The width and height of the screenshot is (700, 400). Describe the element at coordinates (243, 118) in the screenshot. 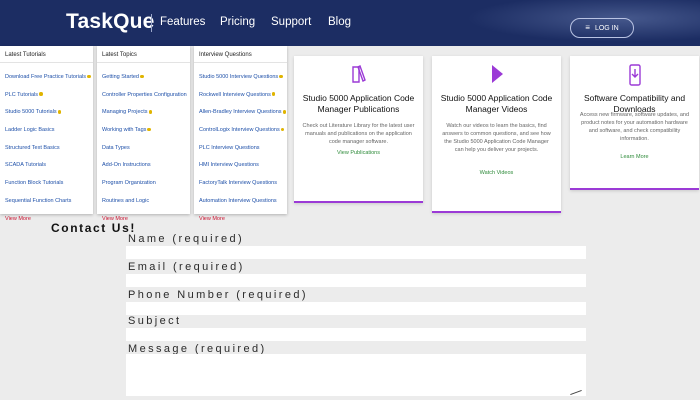

I see `menu-item: Allen-Bradley Interview Questions` at that location.